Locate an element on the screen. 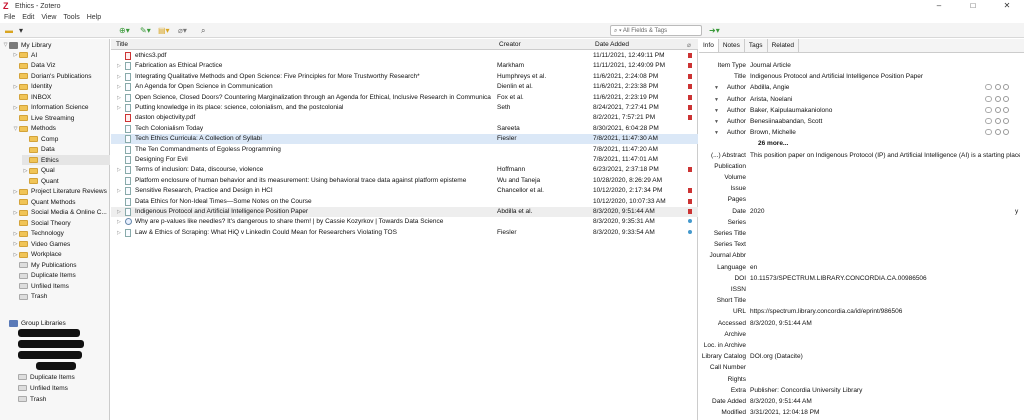  collection-row: Data Viz is located at coordinates (61, 66).